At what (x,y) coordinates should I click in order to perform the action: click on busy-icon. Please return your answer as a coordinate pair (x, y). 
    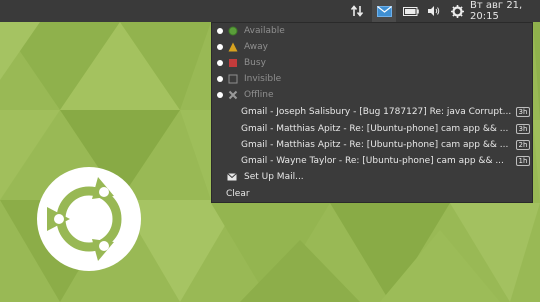
    Looking at the image, I should click on (233, 63).